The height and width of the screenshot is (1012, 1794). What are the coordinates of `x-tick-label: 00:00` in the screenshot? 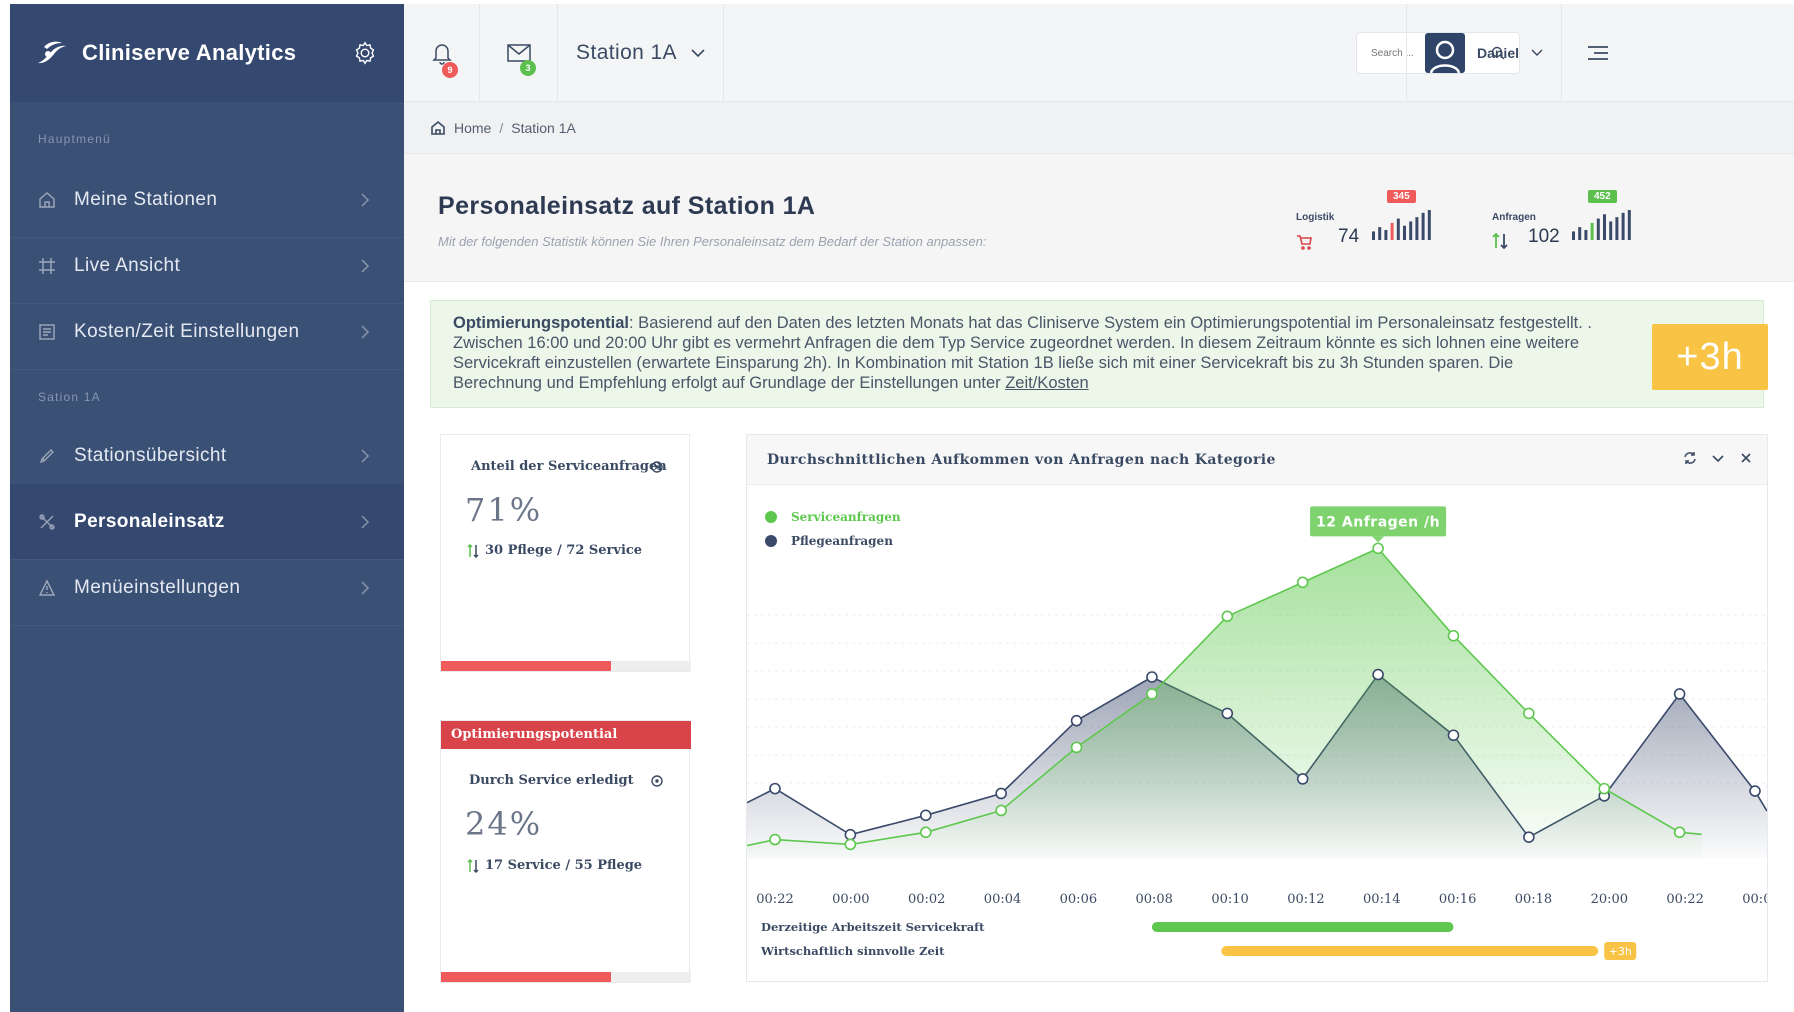 It's located at (850, 899).